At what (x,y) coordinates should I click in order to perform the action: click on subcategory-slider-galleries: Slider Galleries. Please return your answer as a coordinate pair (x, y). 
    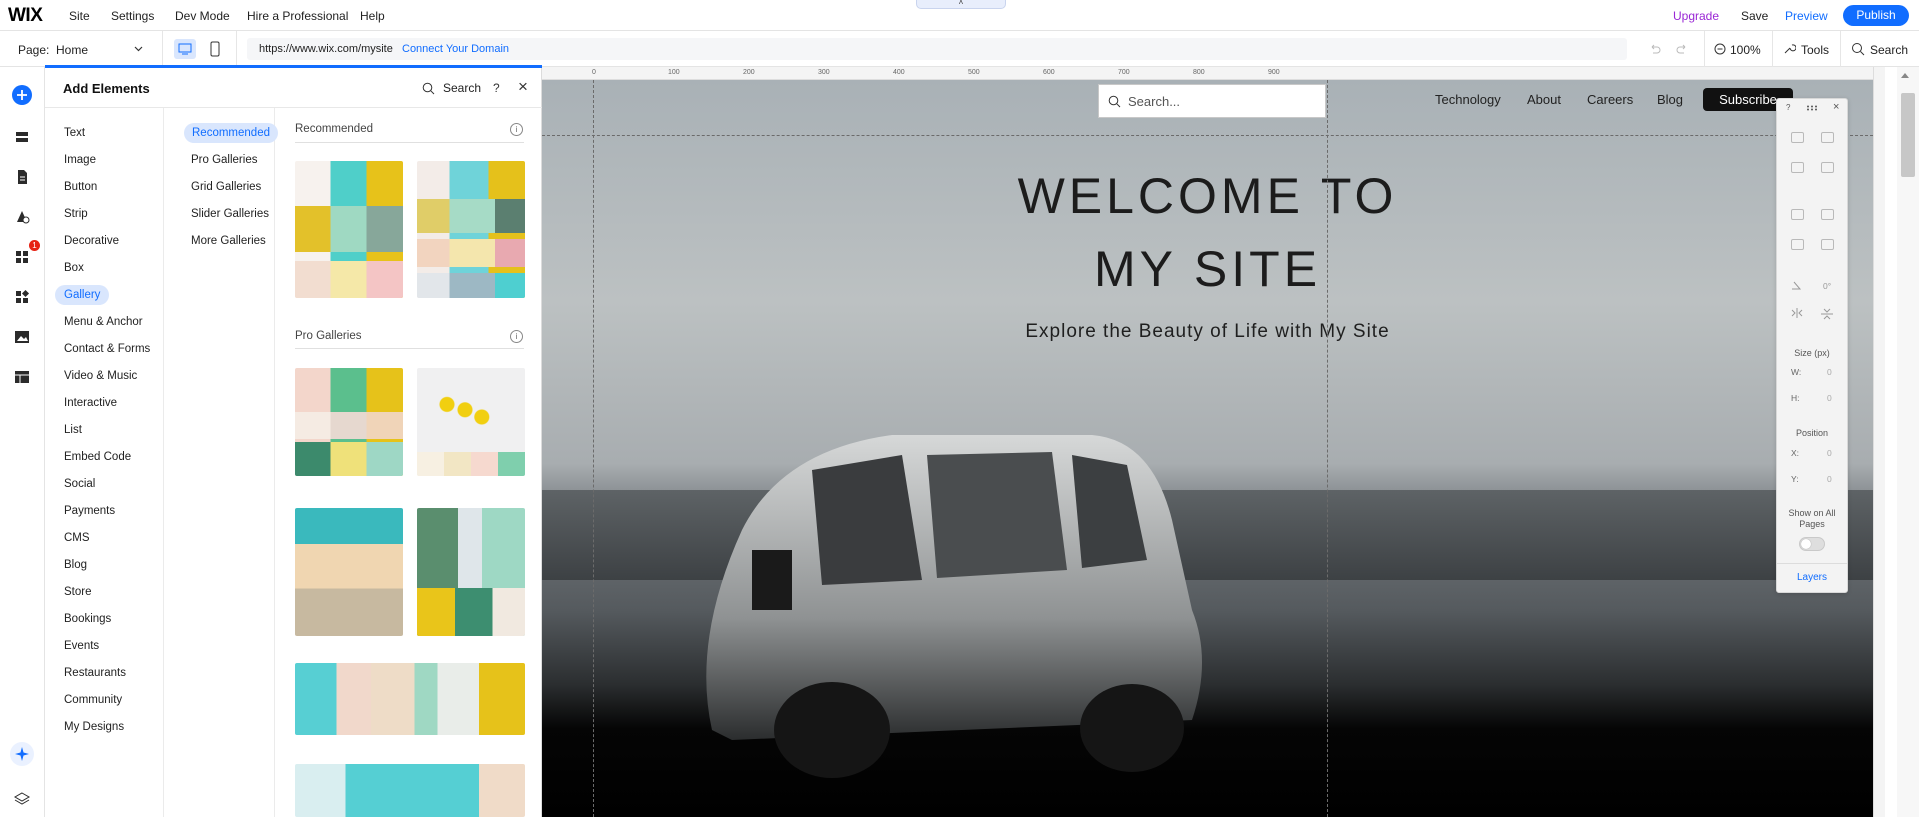
    Looking at the image, I should click on (230, 214).